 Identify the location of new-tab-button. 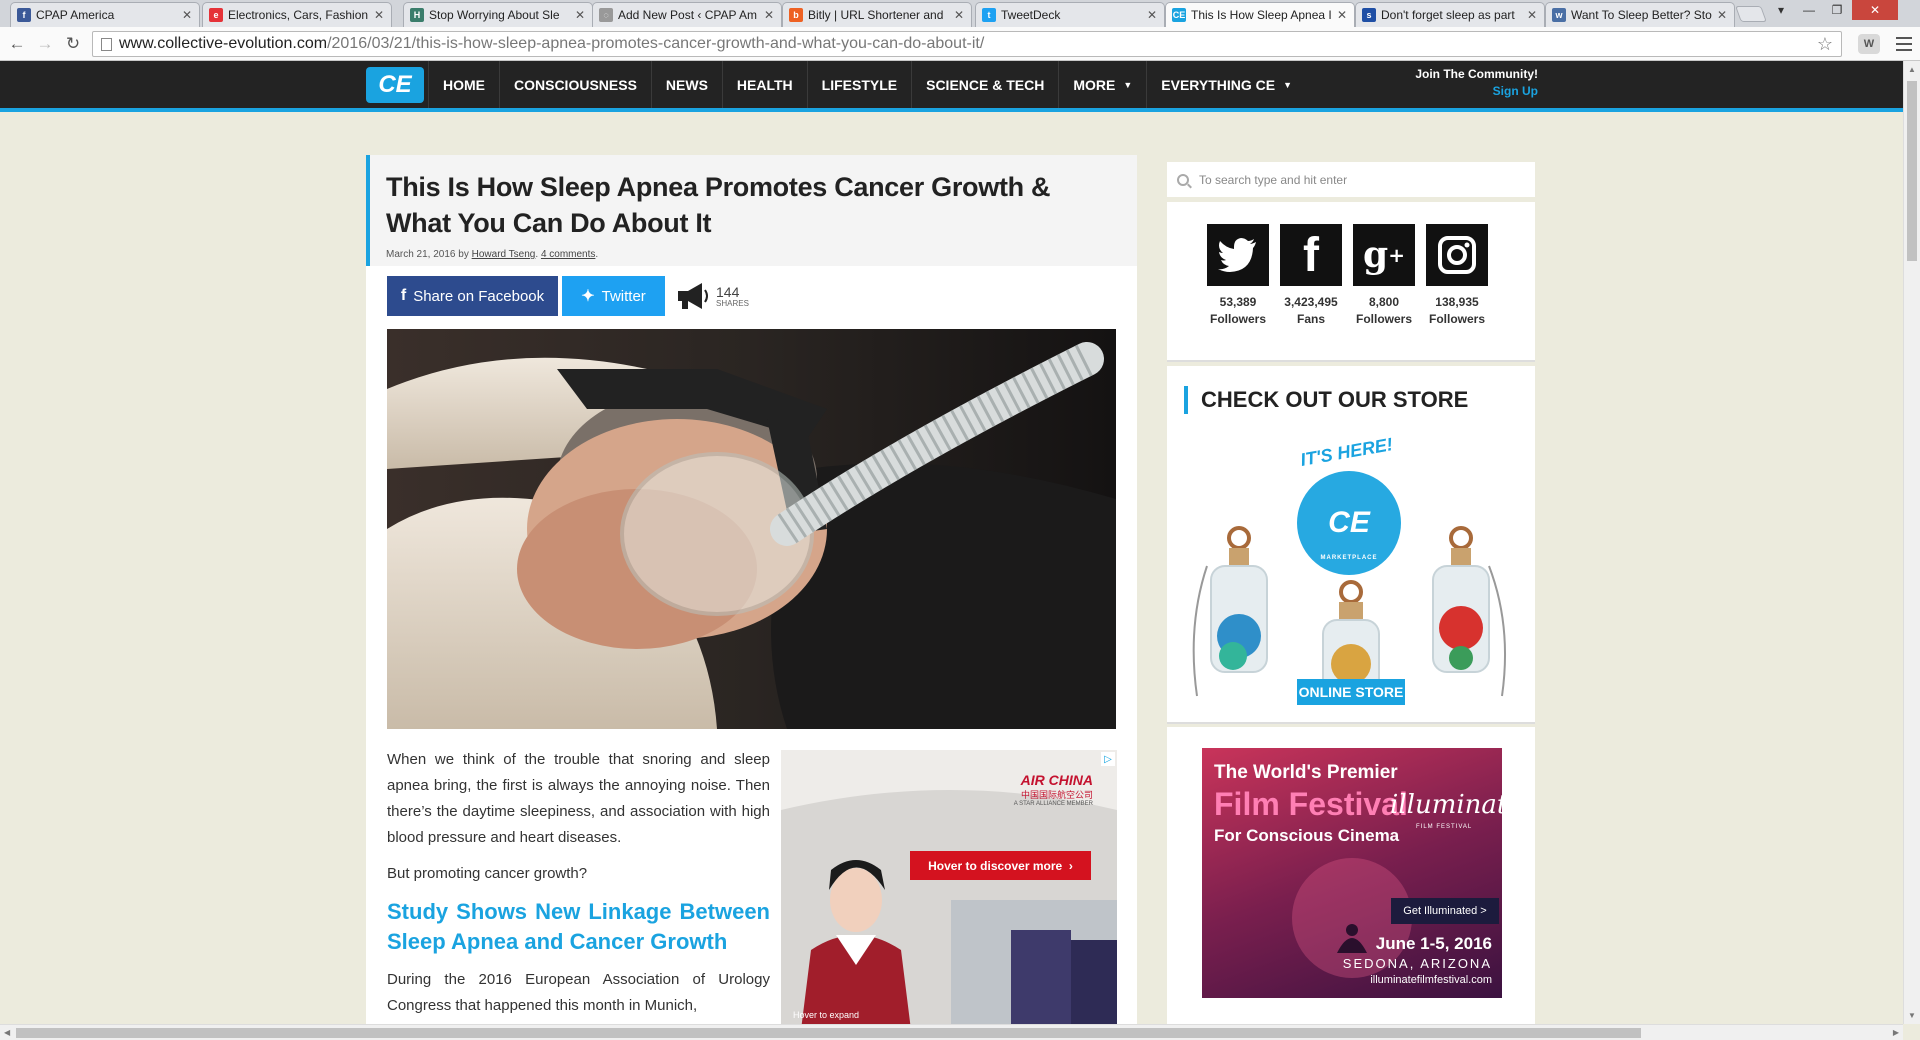
(1751, 14).